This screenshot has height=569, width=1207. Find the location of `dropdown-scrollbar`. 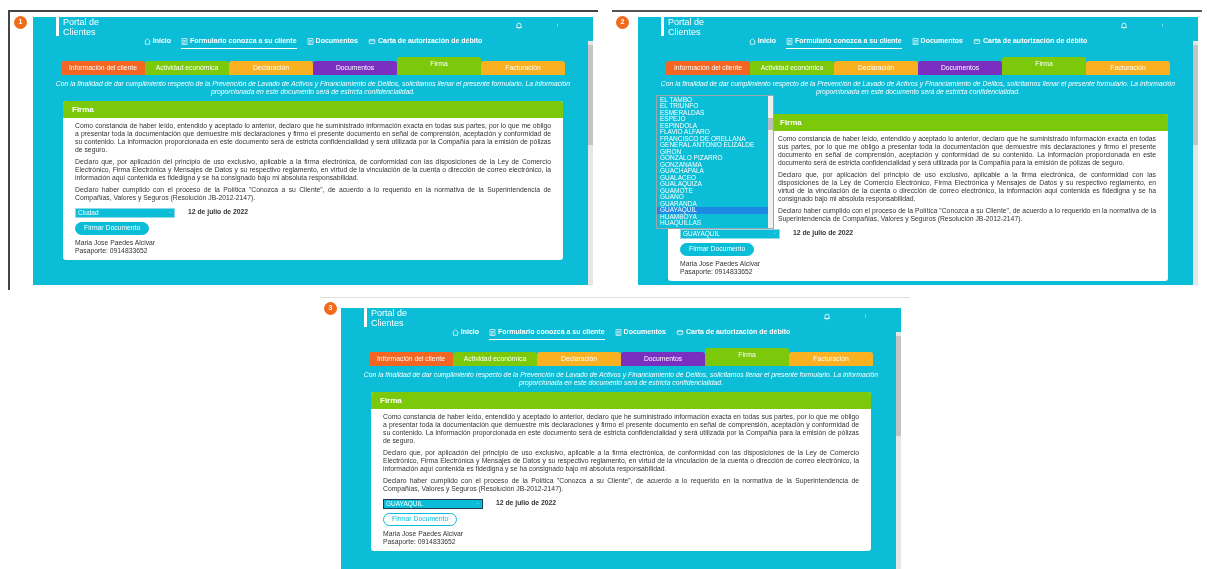

dropdown-scrollbar is located at coordinates (770, 161).